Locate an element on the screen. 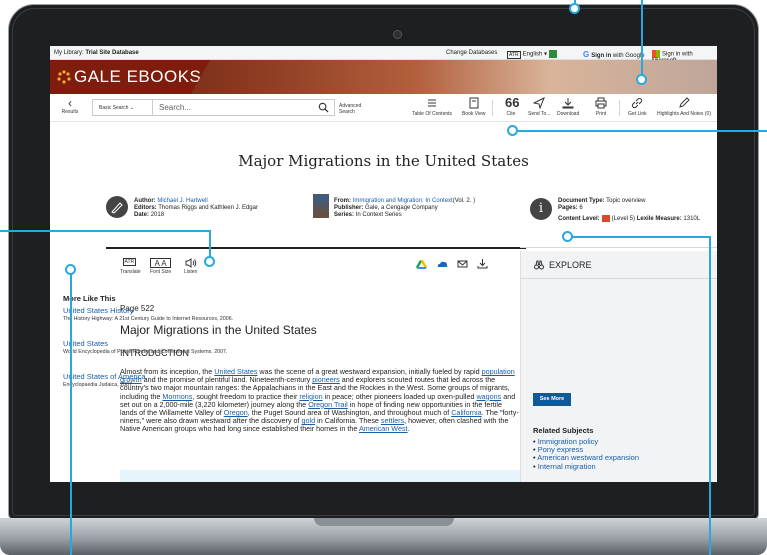  language-selector: ATR English ▾ is located at coordinates (532, 54).